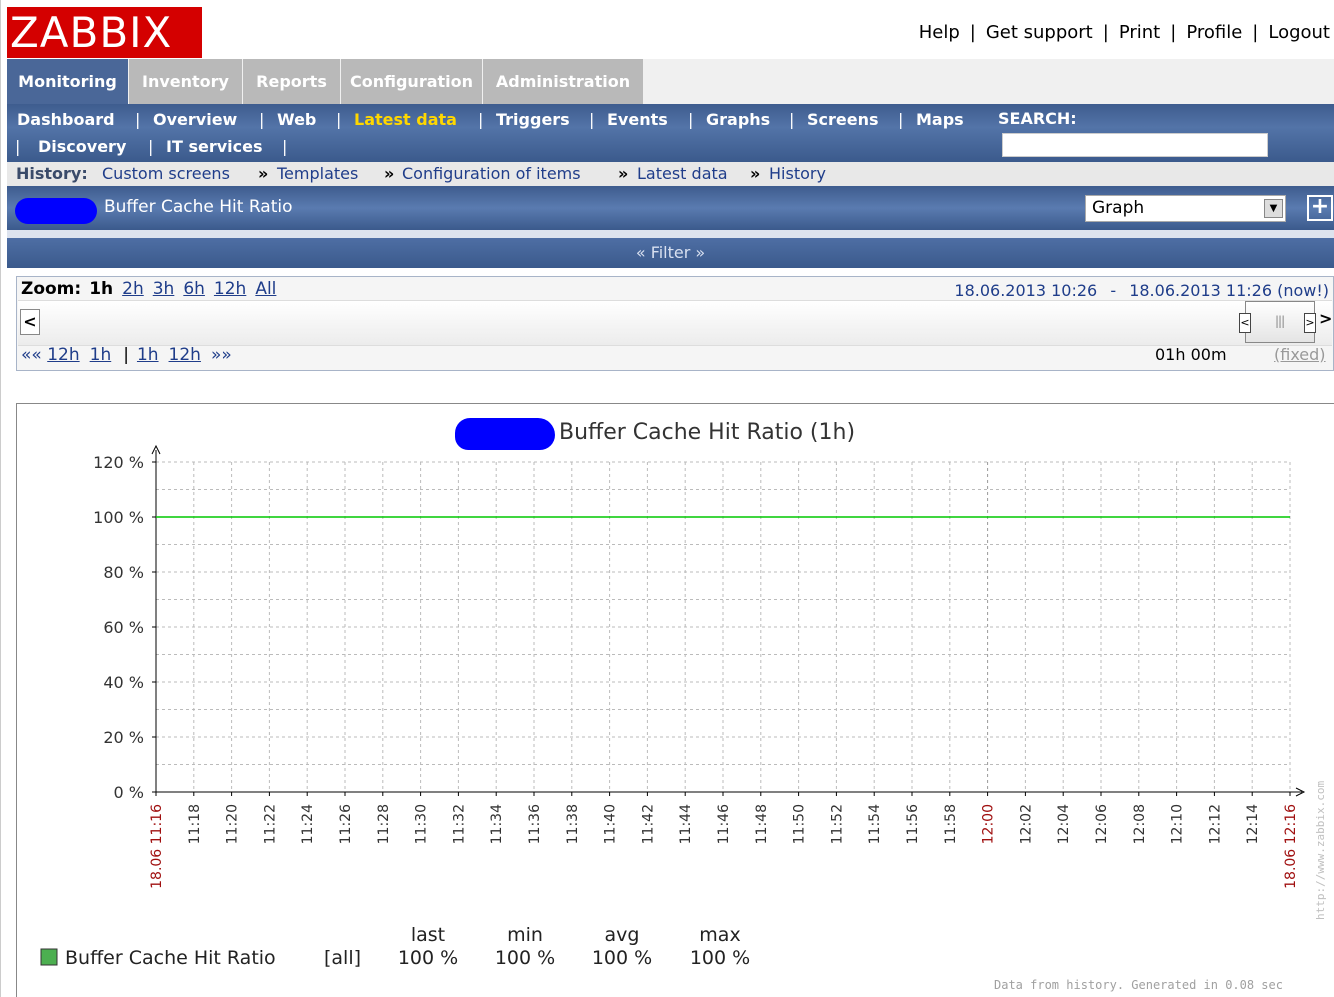 Image resolution: width=1334 pixels, height=997 pixels. What do you see at coordinates (1291, 846) in the screenshot?
I see `x-tick-label: 18.06 12:16` at bounding box center [1291, 846].